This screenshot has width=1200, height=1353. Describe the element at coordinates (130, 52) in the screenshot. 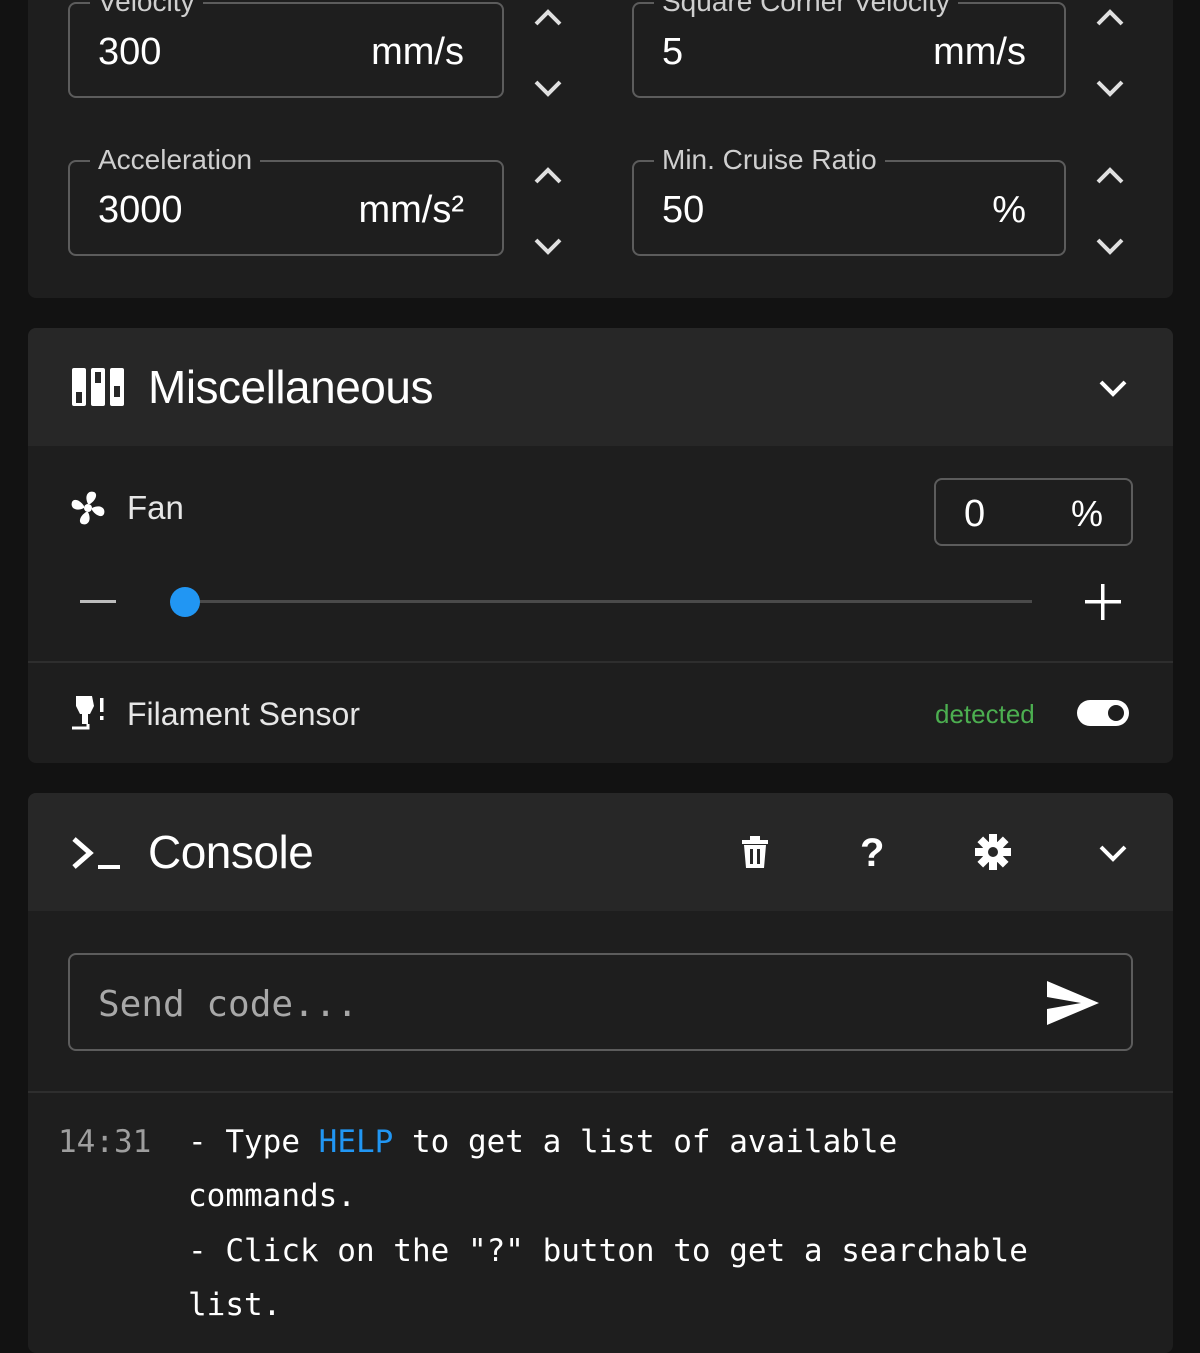

I see `velocity-value: 300` at that location.